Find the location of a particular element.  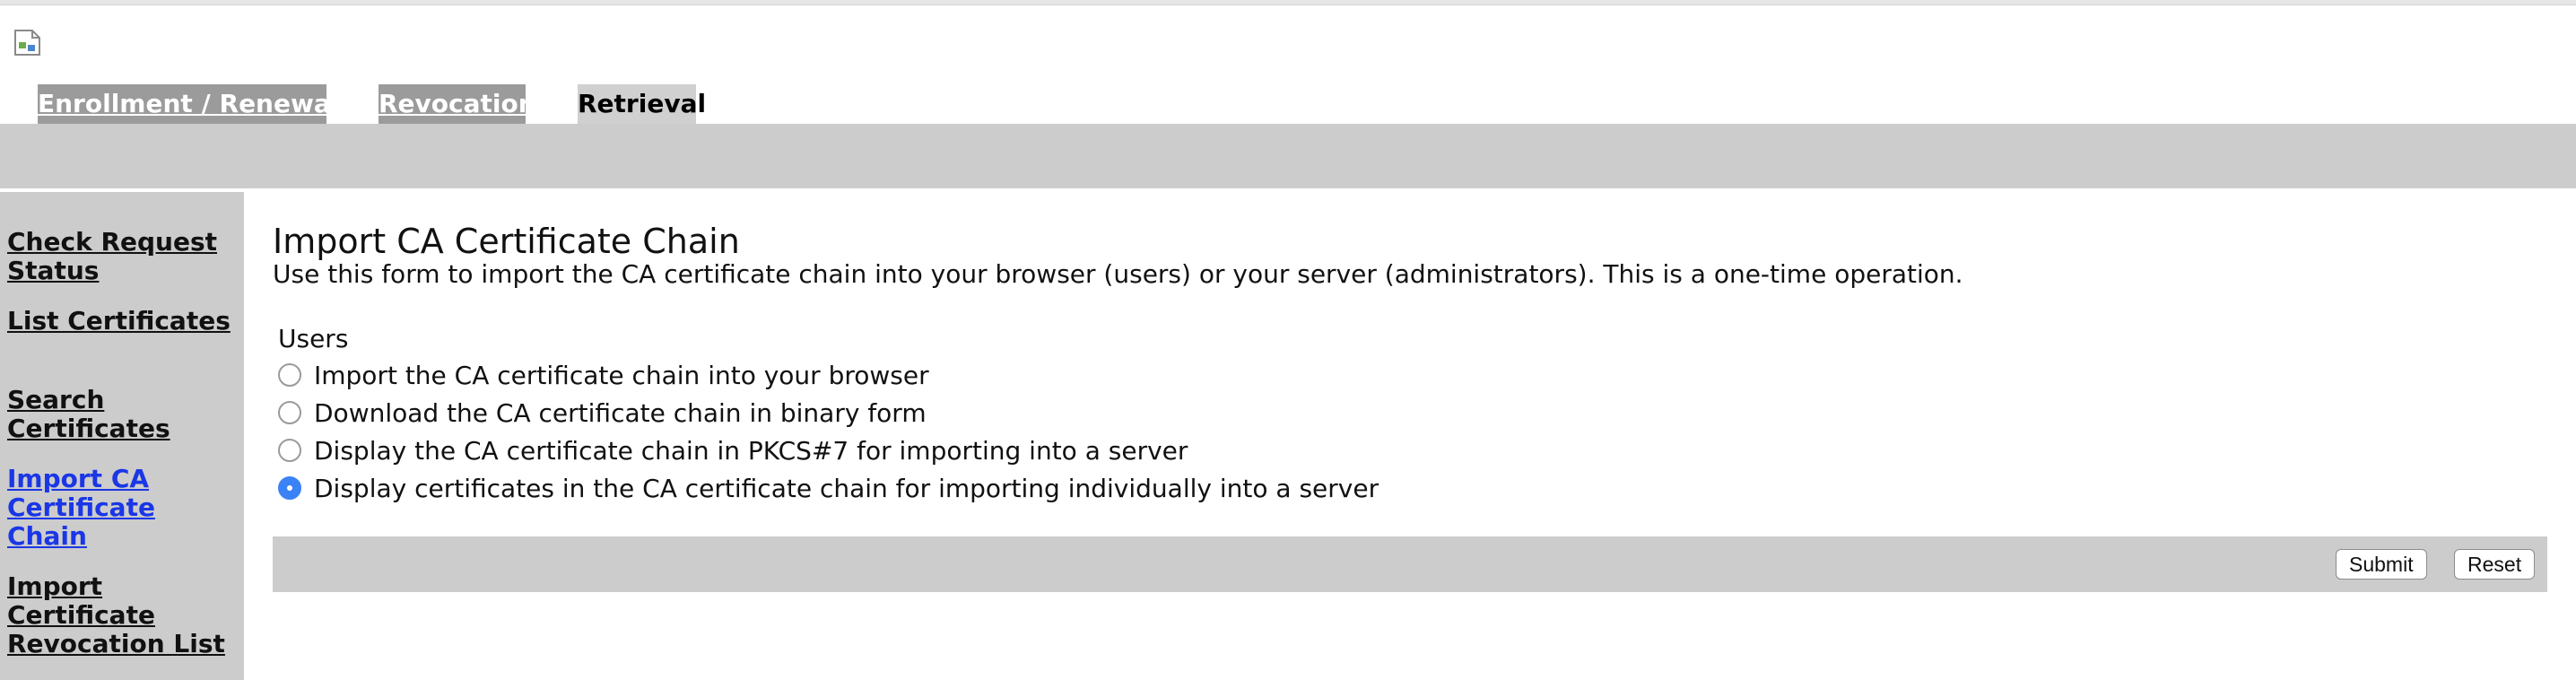

header-band is located at coordinates (1288, 156).